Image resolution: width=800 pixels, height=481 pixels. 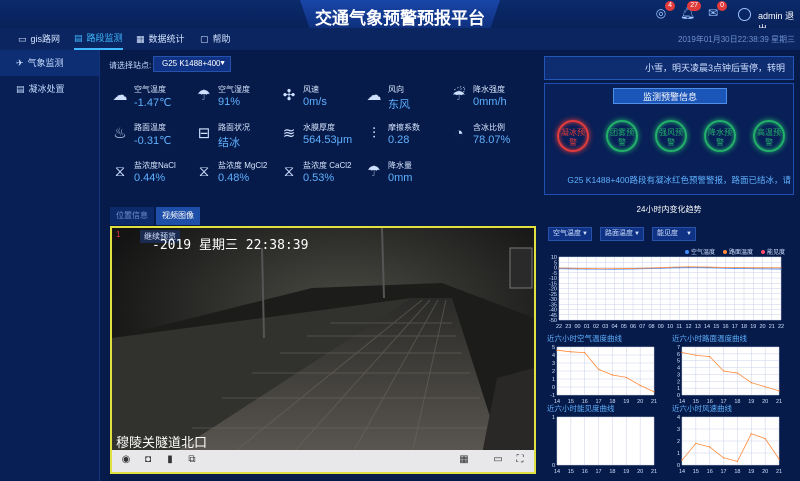 What do you see at coordinates (669, 68) in the screenshot?
I see `weather-notice: 小雪，明天凌晨3点钟后雪停，转明` at bounding box center [669, 68].